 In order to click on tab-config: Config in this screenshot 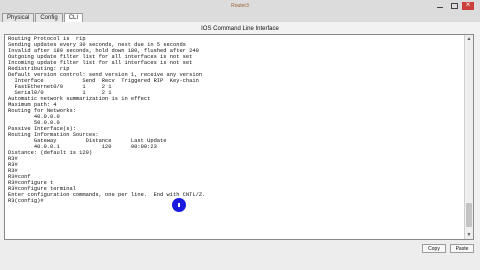, I will do `click(49, 17)`.